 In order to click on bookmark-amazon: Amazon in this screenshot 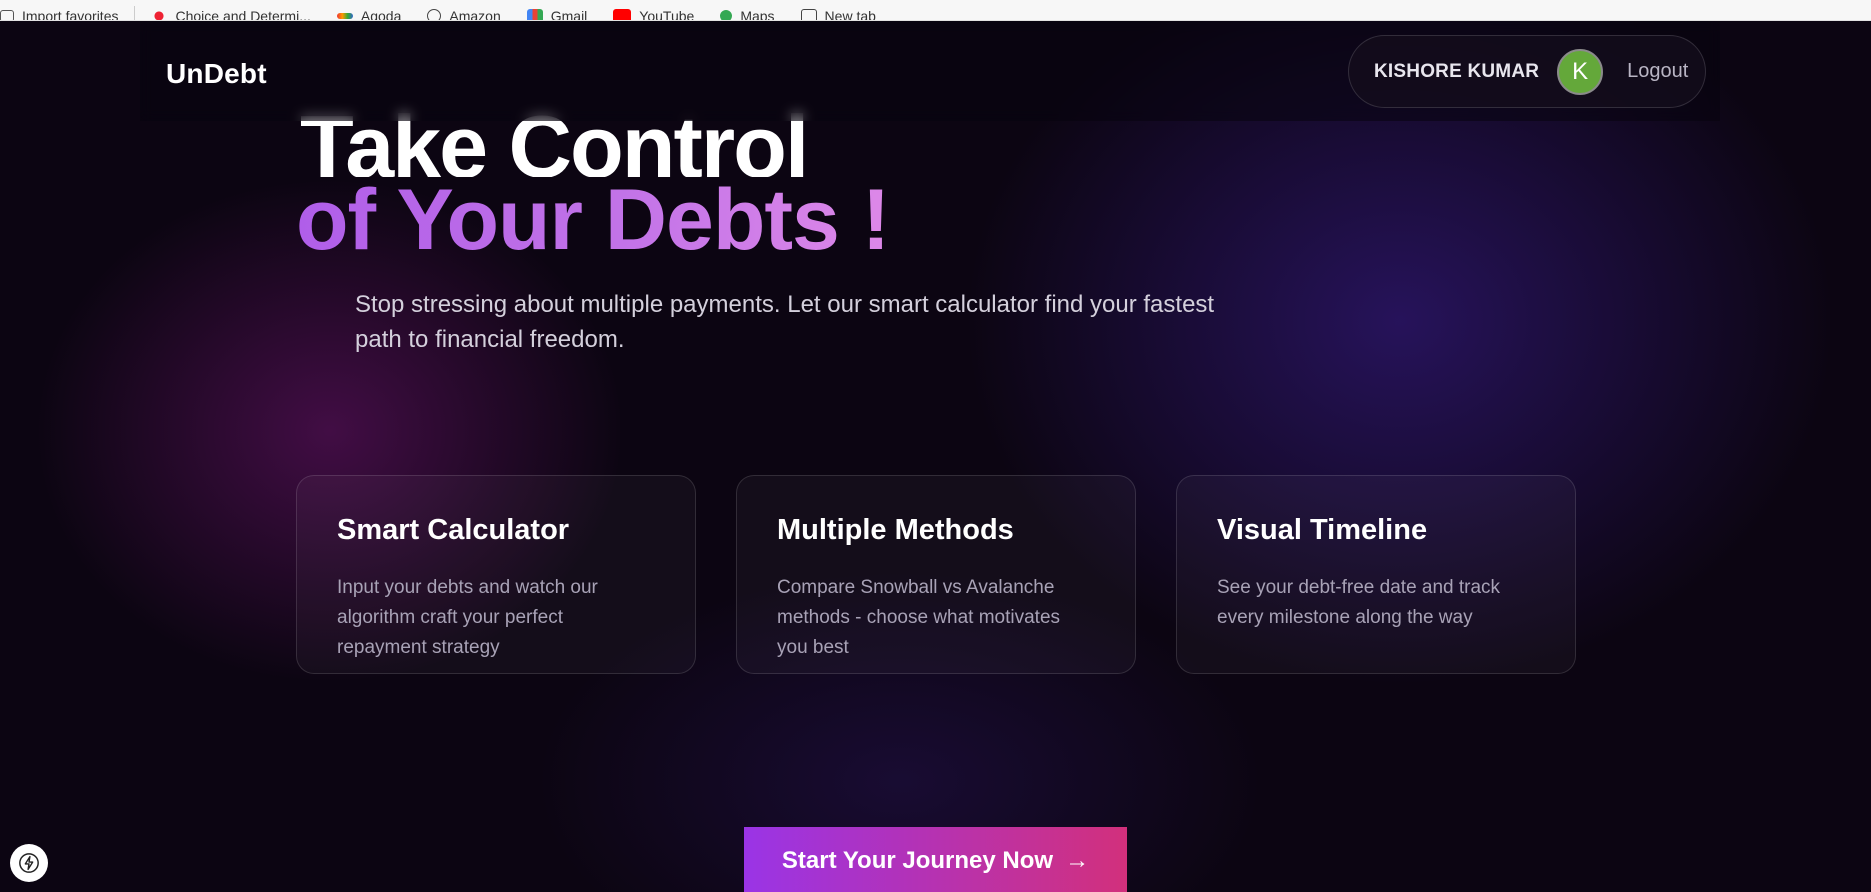, I will do `click(464, 14)`.